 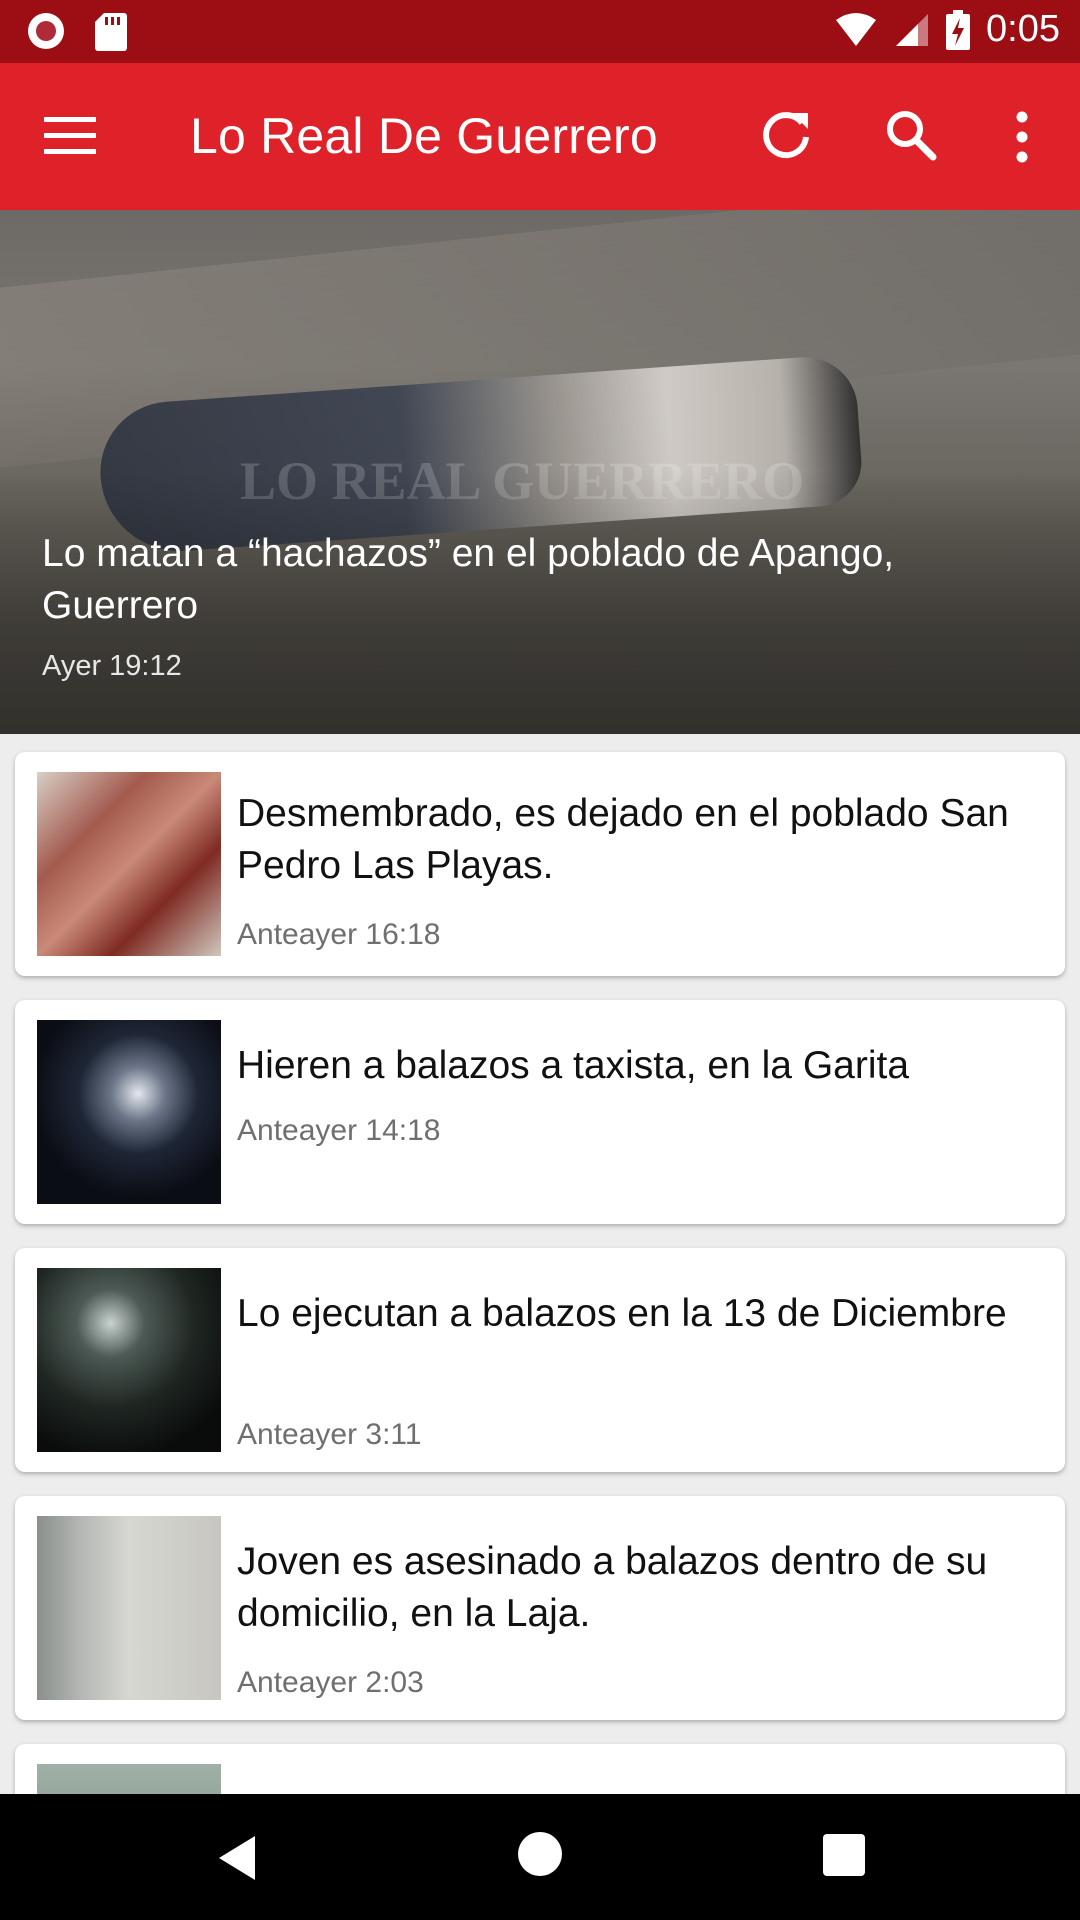 What do you see at coordinates (239, 1858) in the screenshot?
I see `back-icon` at bounding box center [239, 1858].